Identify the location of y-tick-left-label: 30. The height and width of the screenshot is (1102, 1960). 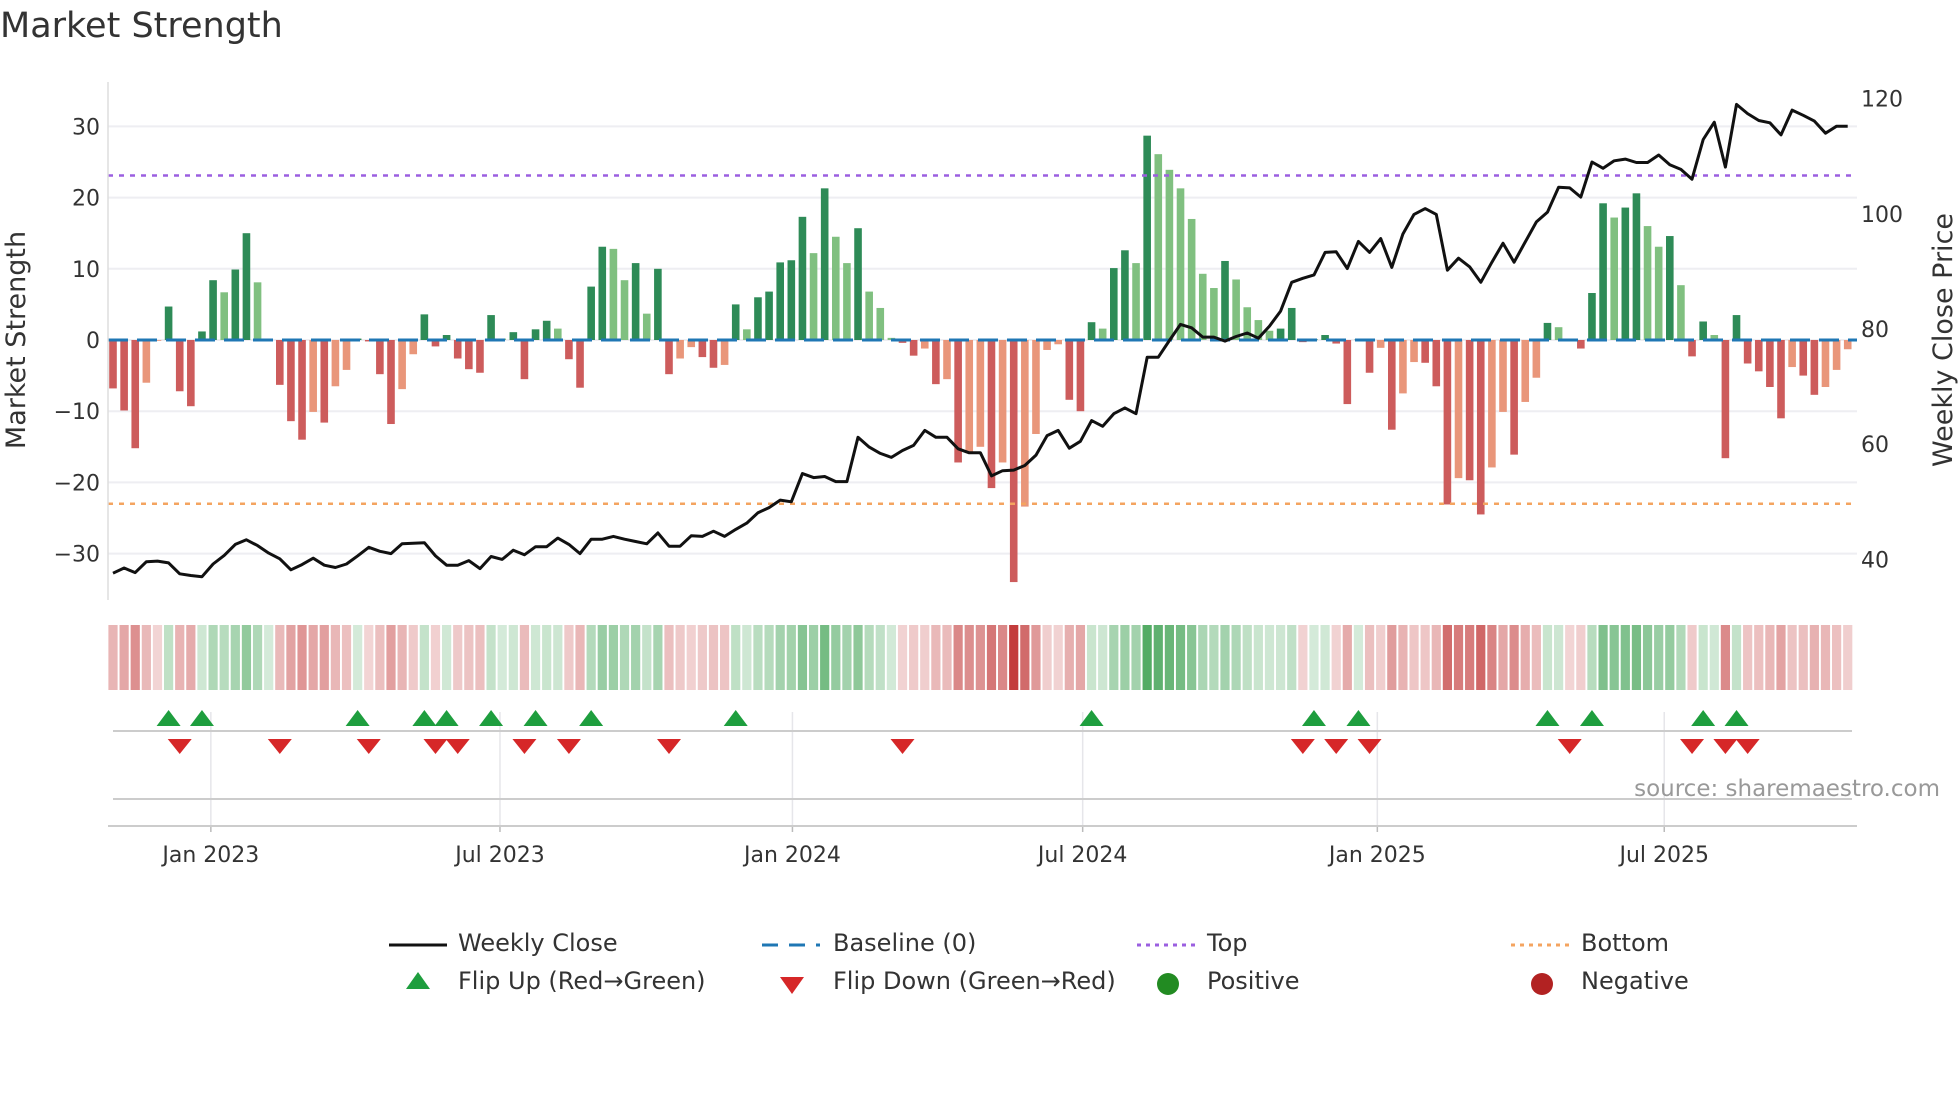
(86, 127).